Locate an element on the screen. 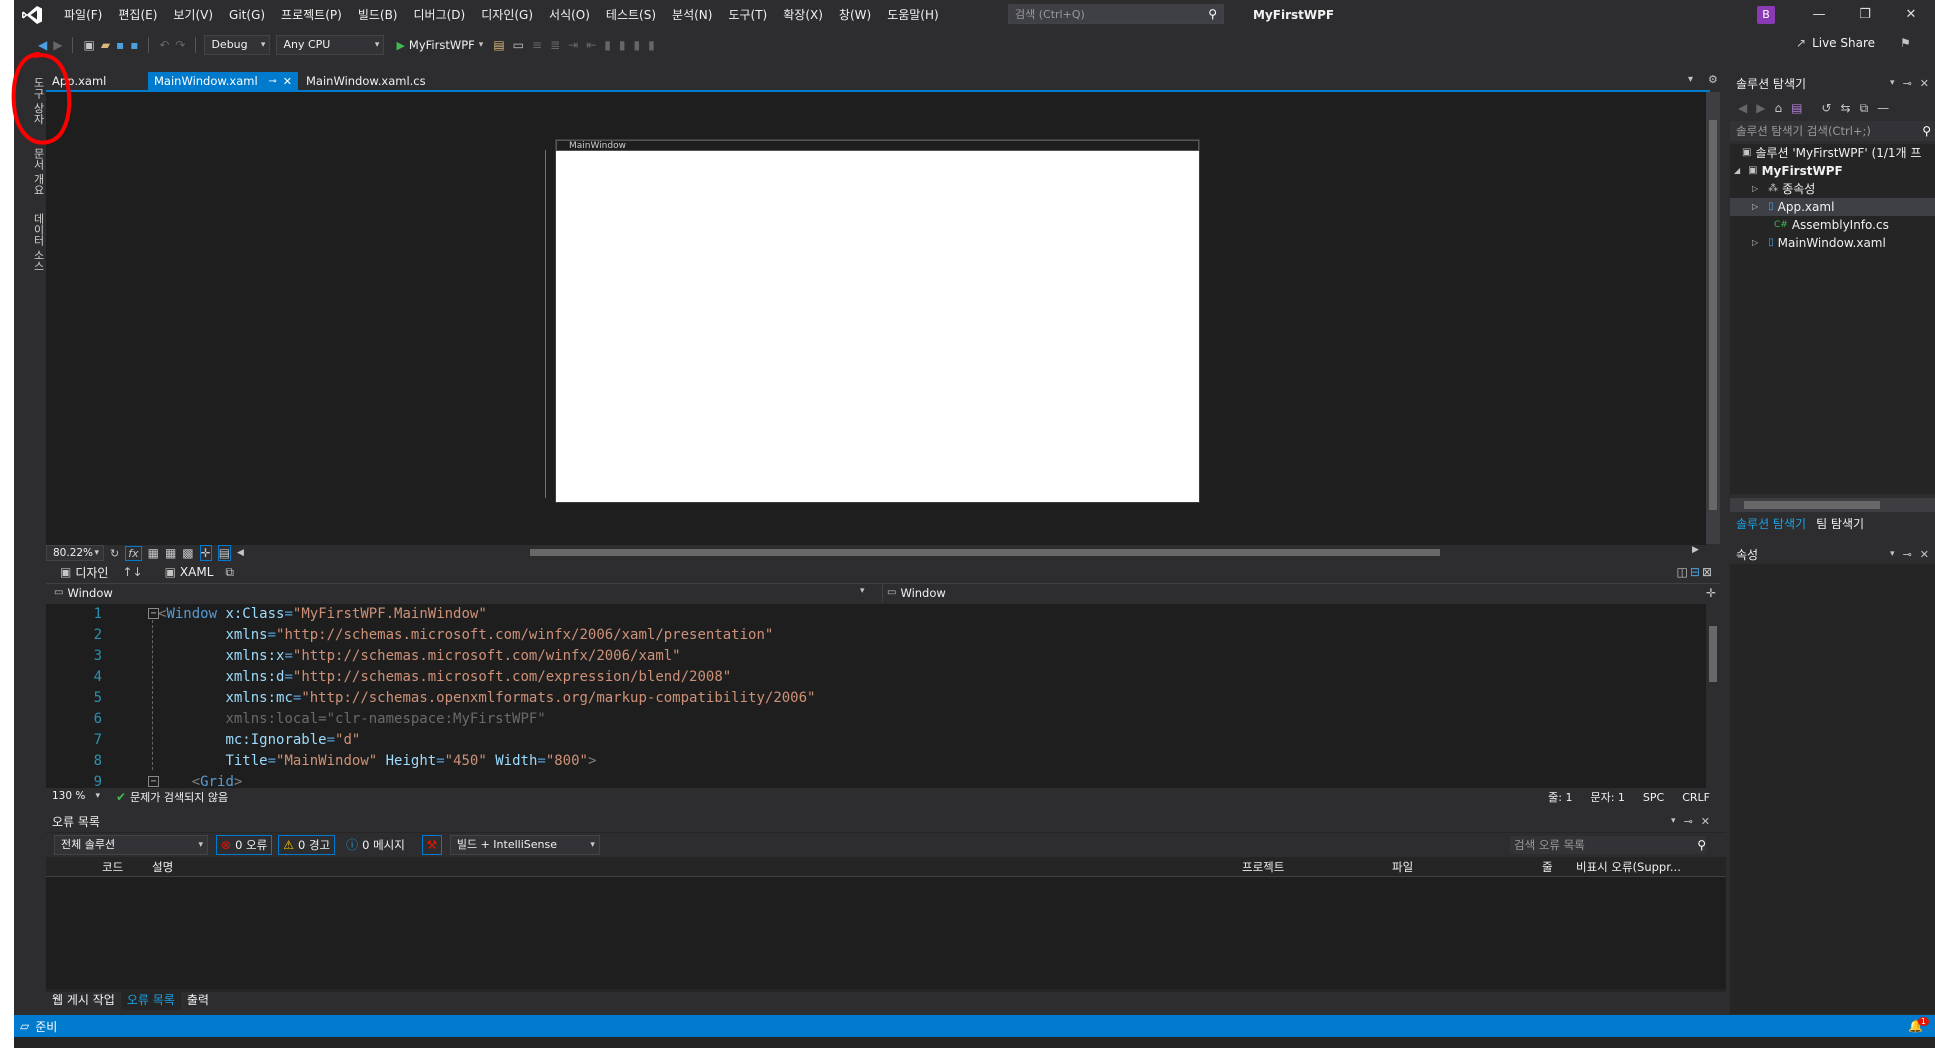  code-vertical-scrollbar is located at coordinates (1713, 696).